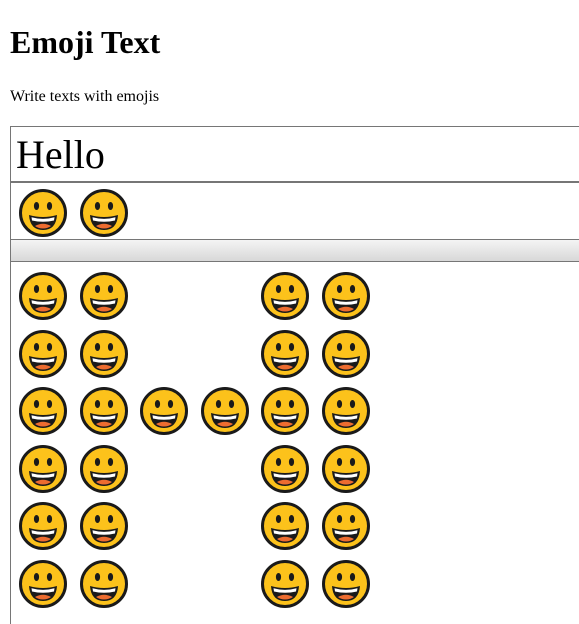  Describe the element at coordinates (85, 42) in the screenshot. I see `page-title: Emoji Text` at that location.